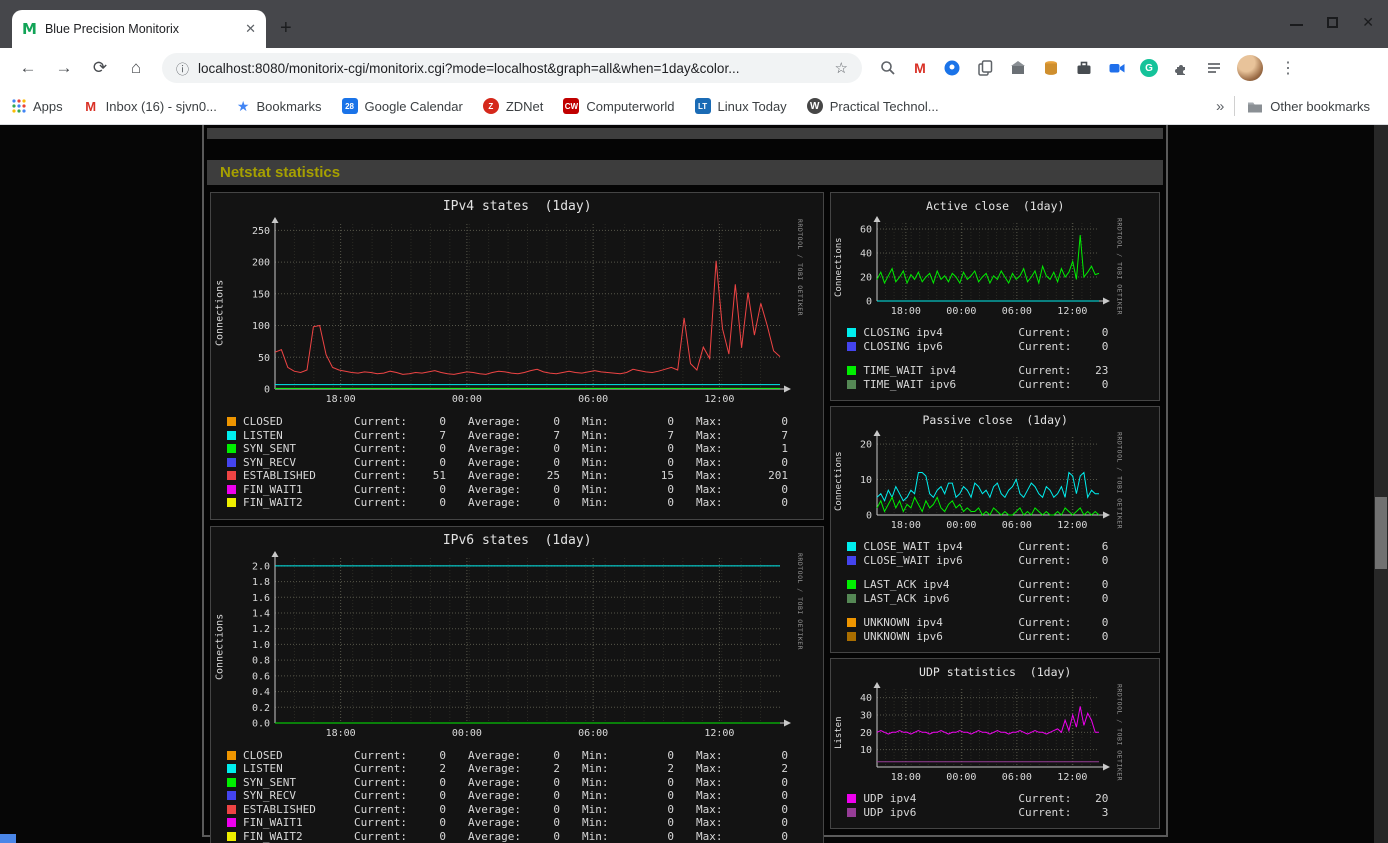 This screenshot has width=1388, height=843. Describe the element at coordinates (1381, 533) in the screenshot. I see `scrollbar-thumb` at that location.